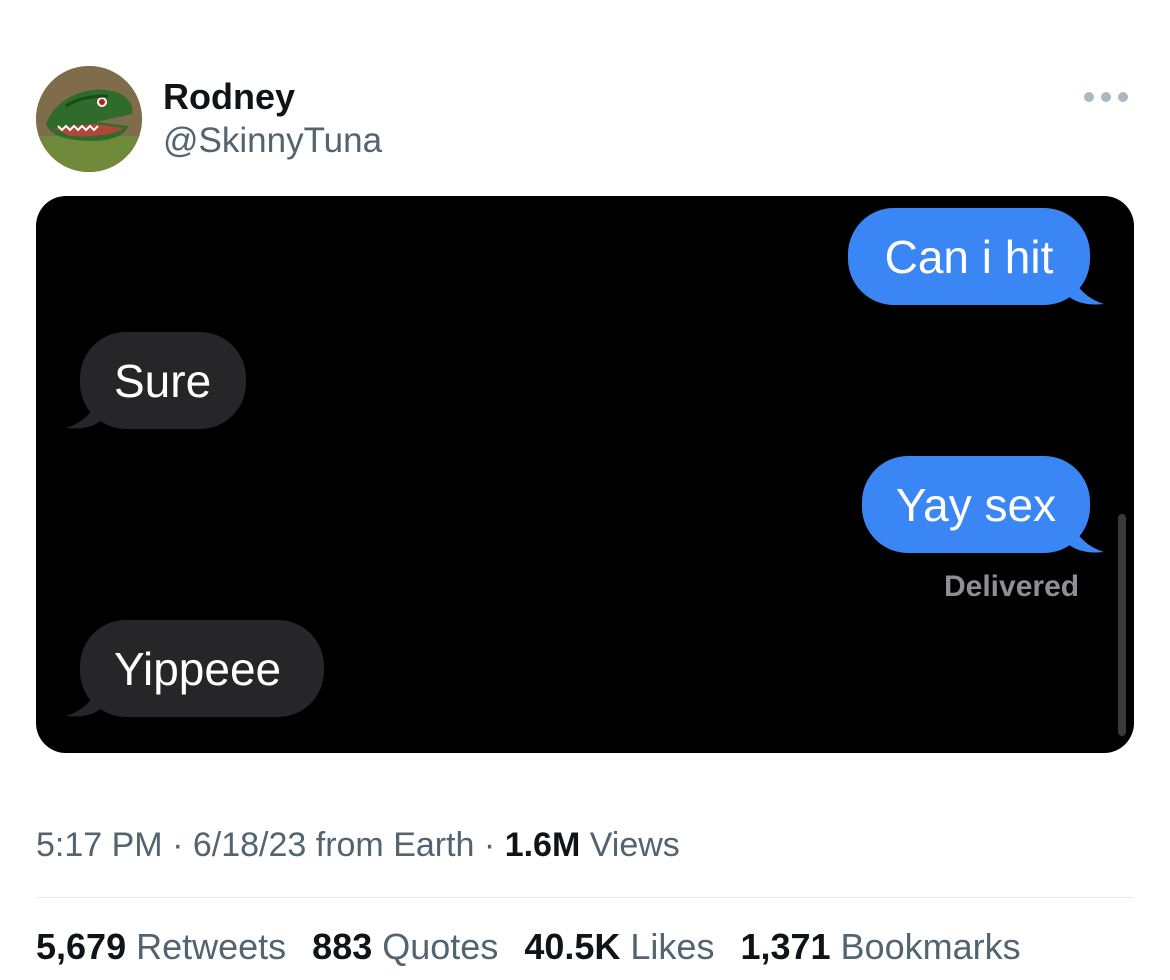  I want to click on bookmarks-count: 1,371, so click(785, 946).